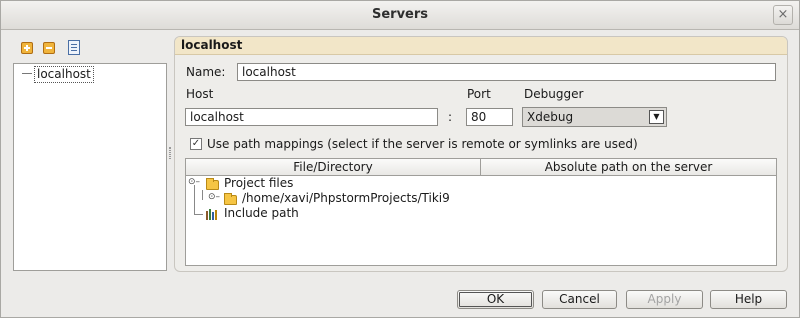 The height and width of the screenshot is (318, 800). Describe the element at coordinates (311, 117) in the screenshot. I see `host-field: localhost` at that location.